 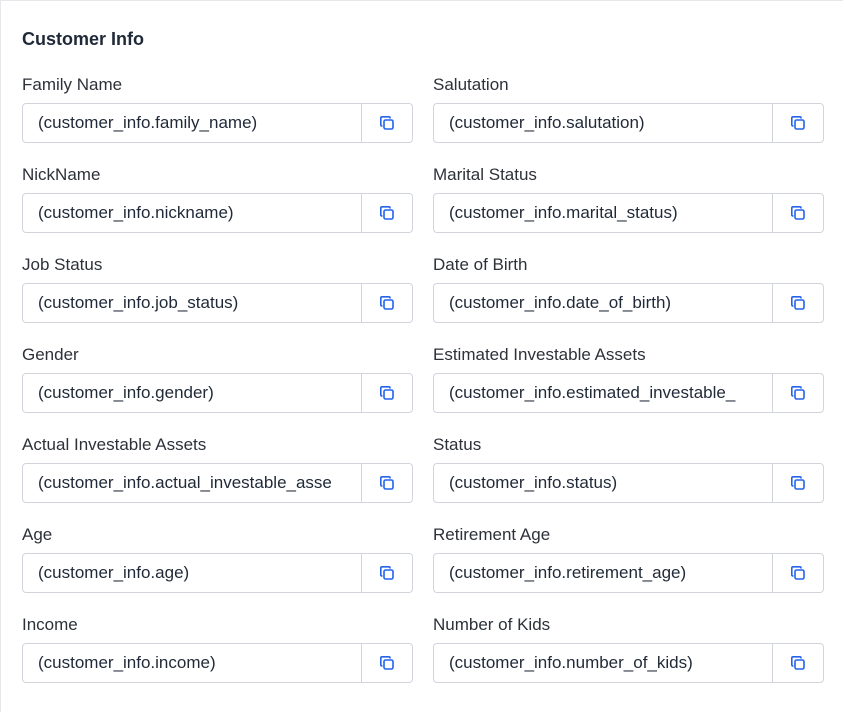 What do you see at coordinates (192, 123) in the screenshot?
I see `field-value: (customer_info.family_name)` at bounding box center [192, 123].